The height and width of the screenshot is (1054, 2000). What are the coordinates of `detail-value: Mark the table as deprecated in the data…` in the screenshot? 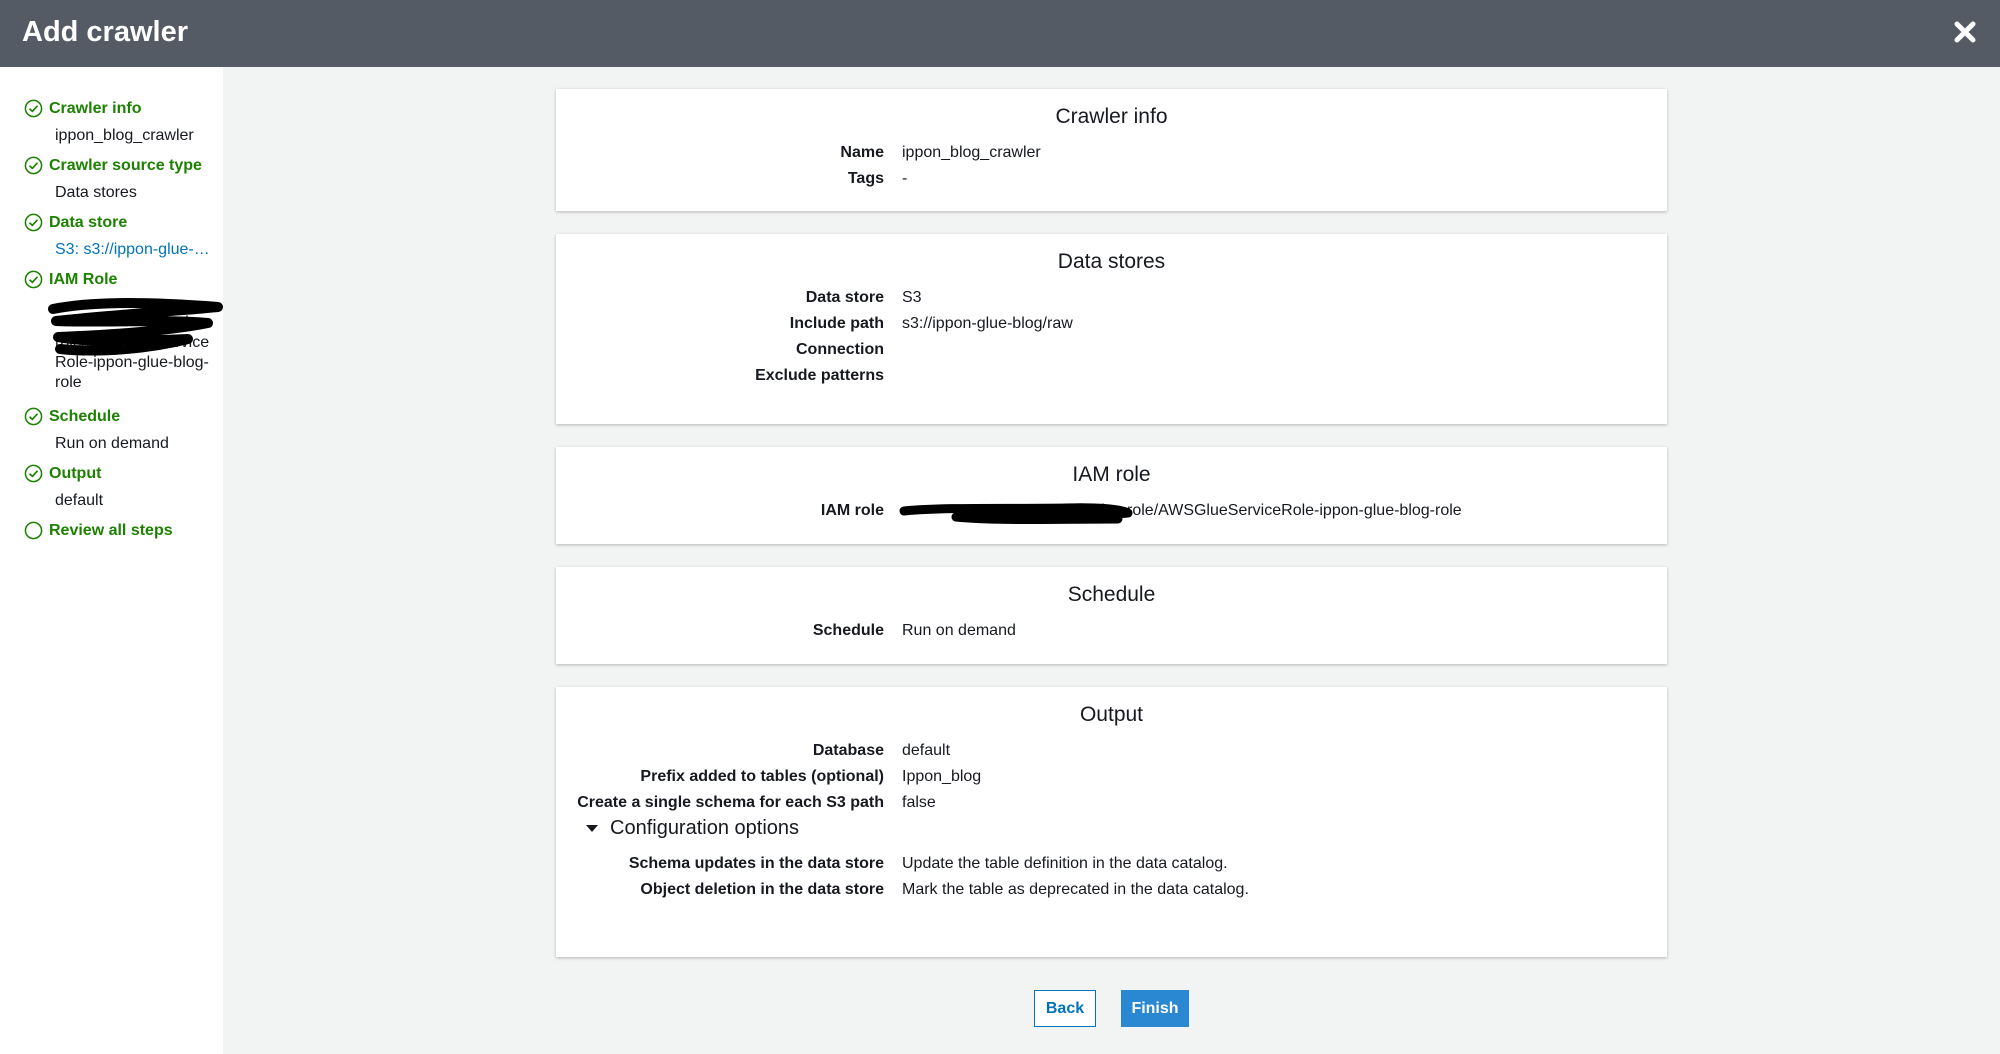 It's located at (1075, 889).